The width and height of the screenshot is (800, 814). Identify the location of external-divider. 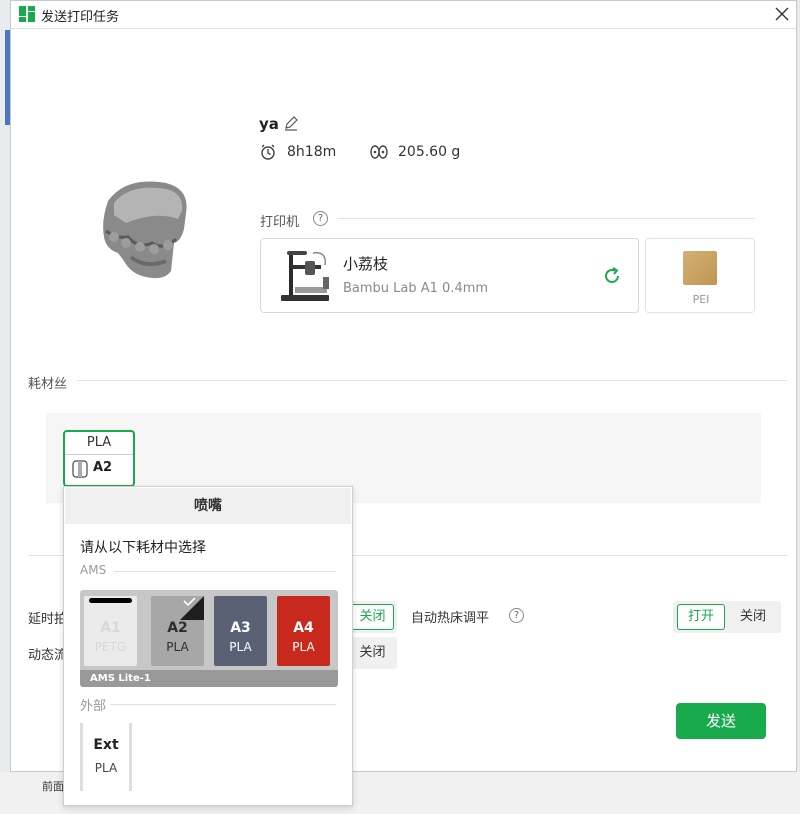
(223, 704).